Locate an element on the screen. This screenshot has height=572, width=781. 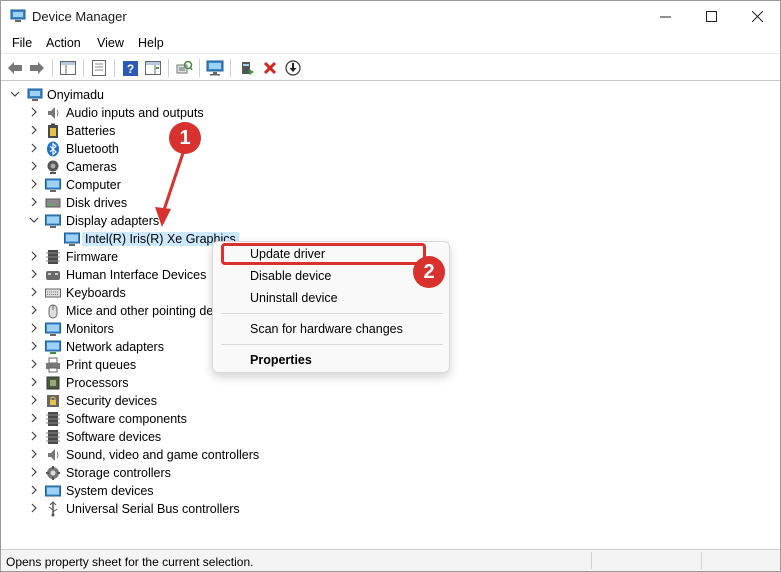
software-component-icon is located at coordinates (53, 419).